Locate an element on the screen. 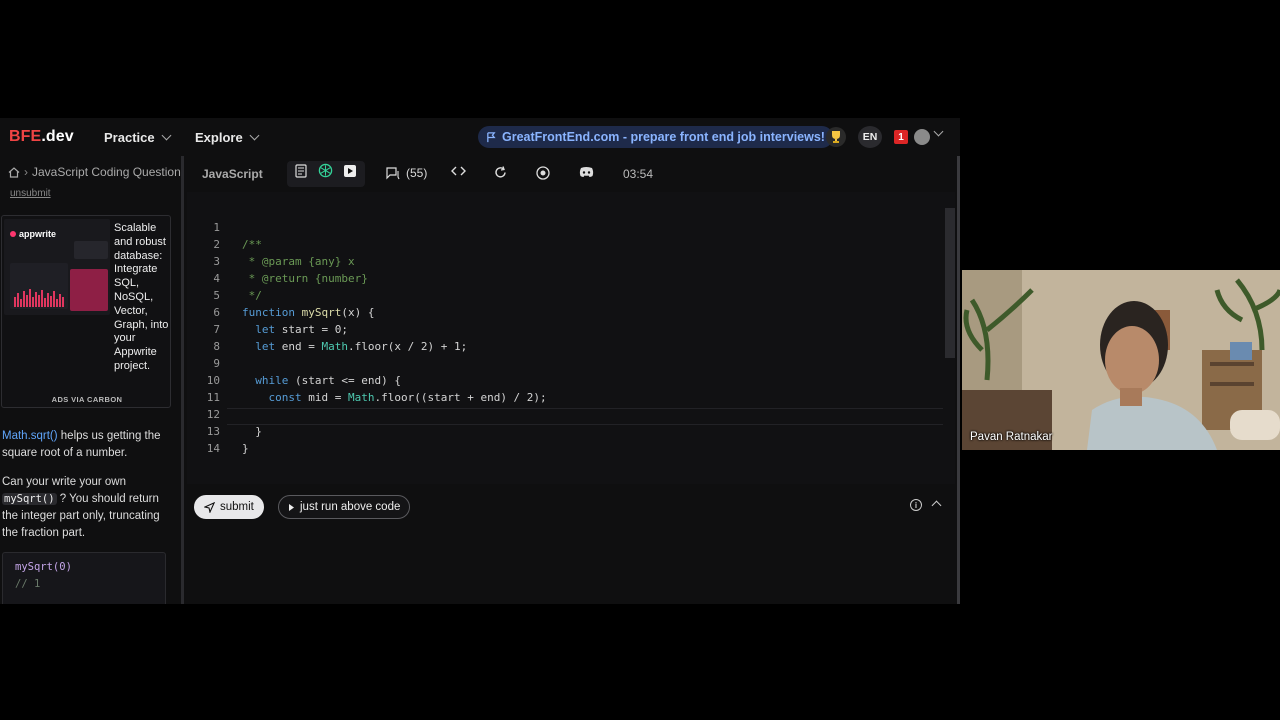 The width and height of the screenshot is (1280, 720). line-number: 12 is located at coordinates (213, 414).